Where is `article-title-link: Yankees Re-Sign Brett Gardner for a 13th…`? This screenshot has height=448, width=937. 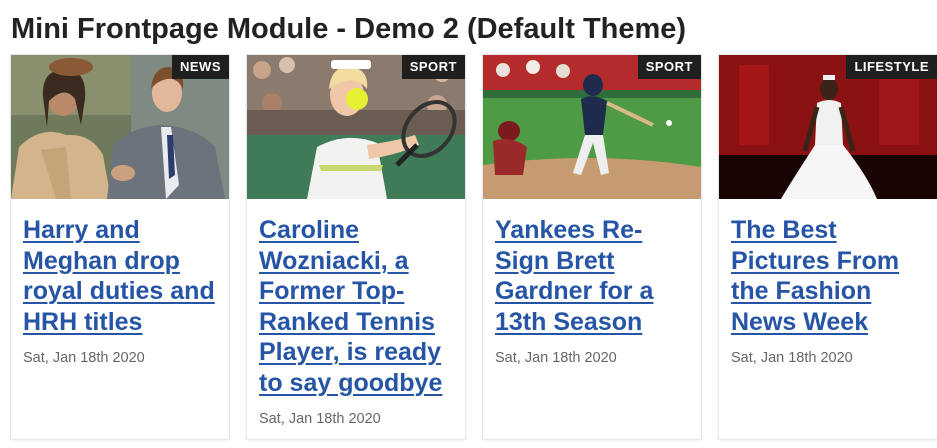 article-title-link: Yankees Re-Sign Brett Gardner for a 13th… is located at coordinates (592, 276).